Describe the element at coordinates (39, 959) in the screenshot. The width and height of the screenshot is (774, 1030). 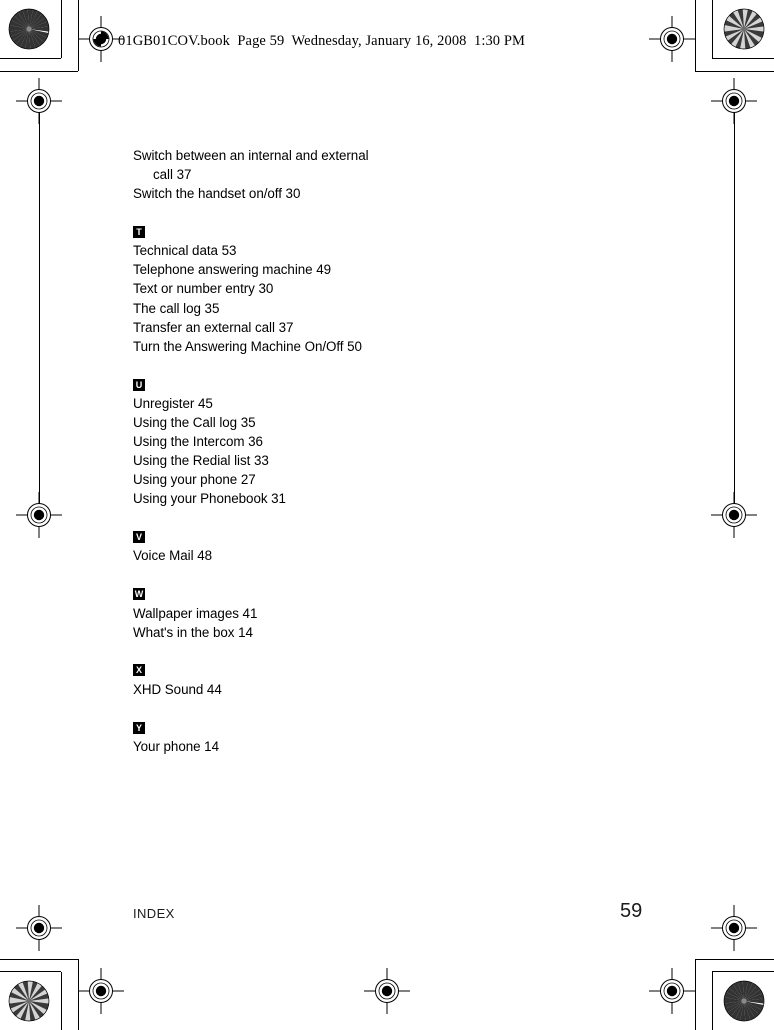
I see `trim-line-trim-bottom-left` at that location.